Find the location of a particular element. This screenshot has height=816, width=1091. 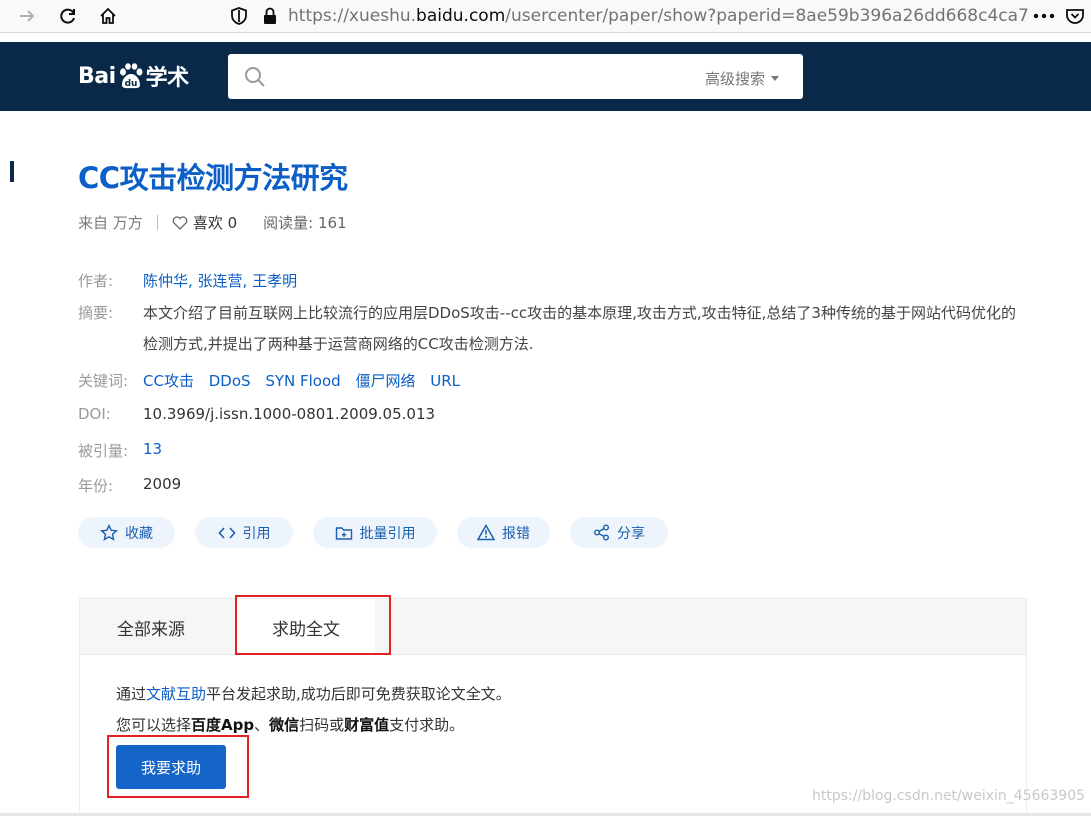

panel-instruction-2: 您可以选择百度App、微信扫码或财富值支付求助。 is located at coordinates (290, 724).